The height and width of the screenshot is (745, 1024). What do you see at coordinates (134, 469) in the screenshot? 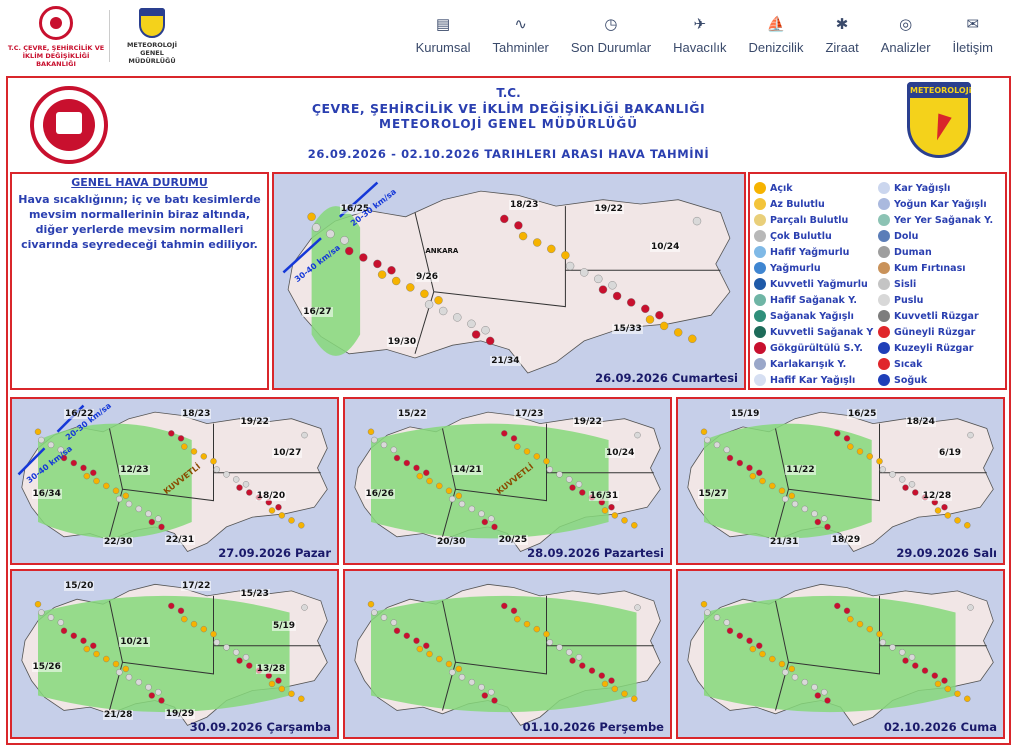
I see `temperature-label: 12/23` at bounding box center [134, 469].